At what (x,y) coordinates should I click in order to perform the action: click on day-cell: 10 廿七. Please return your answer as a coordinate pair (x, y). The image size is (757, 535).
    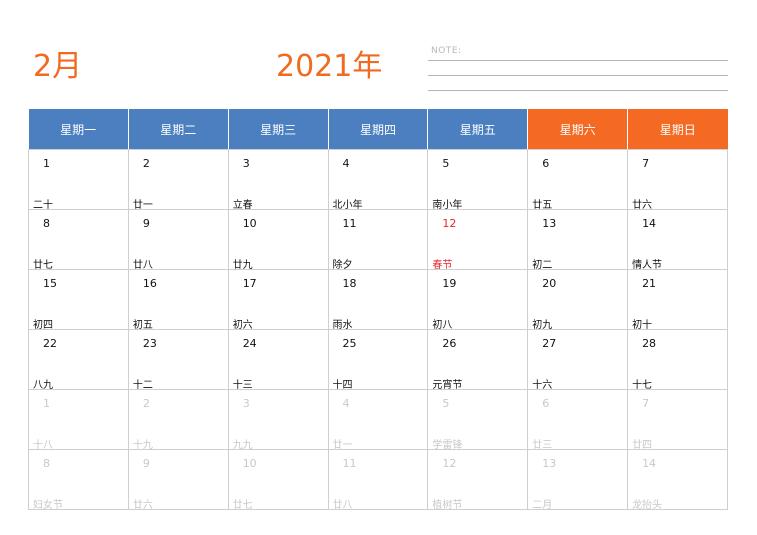
    Looking at the image, I should click on (278, 480).